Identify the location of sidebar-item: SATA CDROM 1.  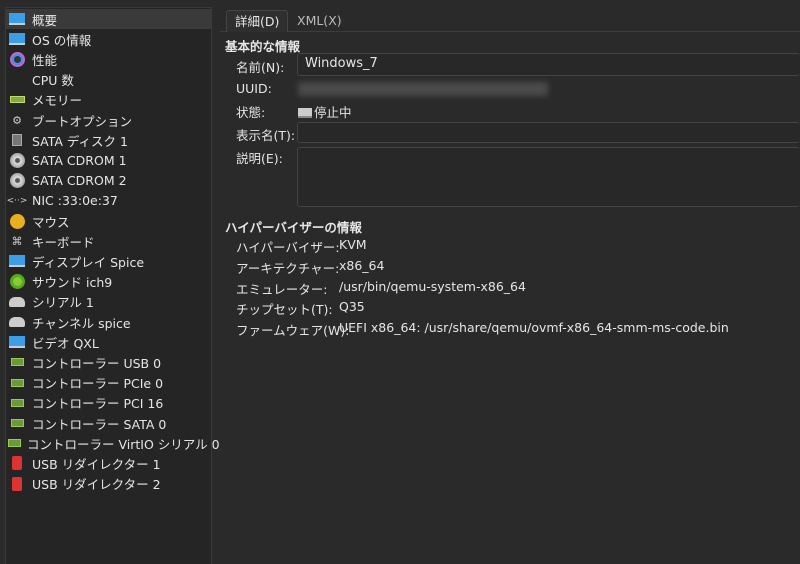
(108, 160).